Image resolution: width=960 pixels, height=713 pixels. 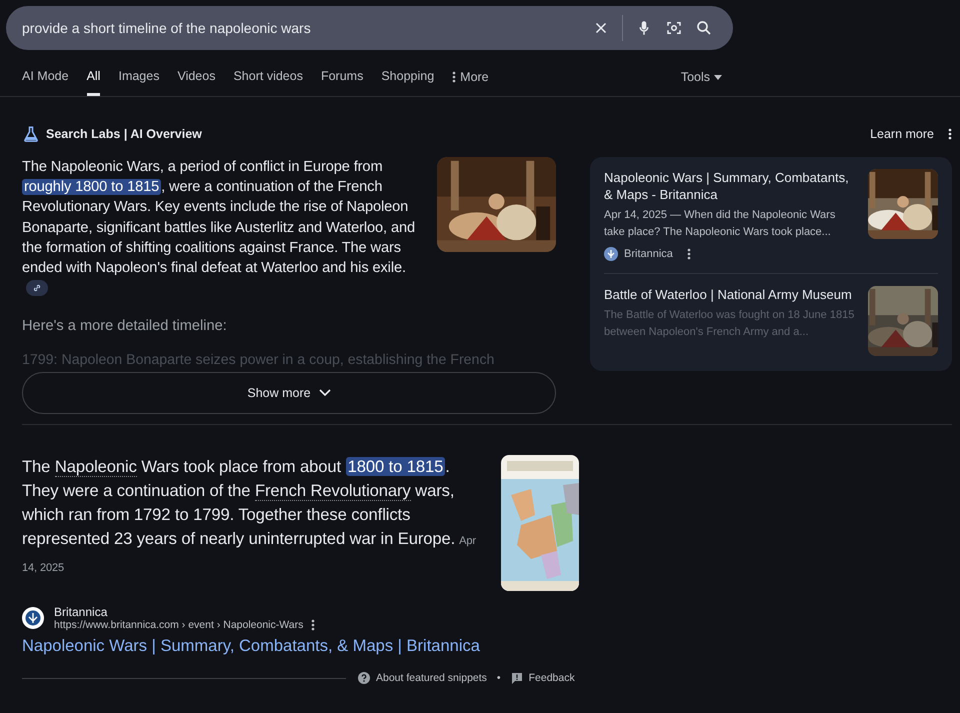 What do you see at coordinates (470, 73) in the screenshot?
I see `more-tab: More` at bounding box center [470, 73].